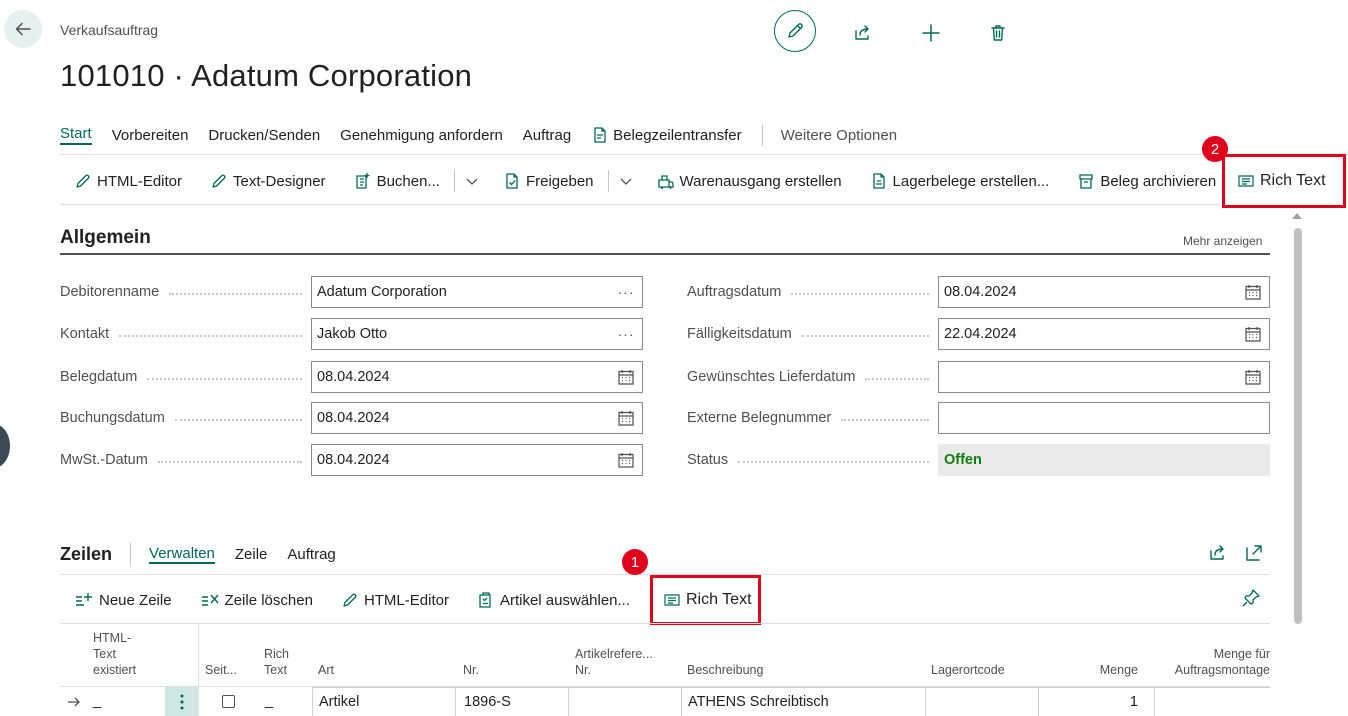  I want to click on col-rich-text: Rich Text, so click(276, 662).